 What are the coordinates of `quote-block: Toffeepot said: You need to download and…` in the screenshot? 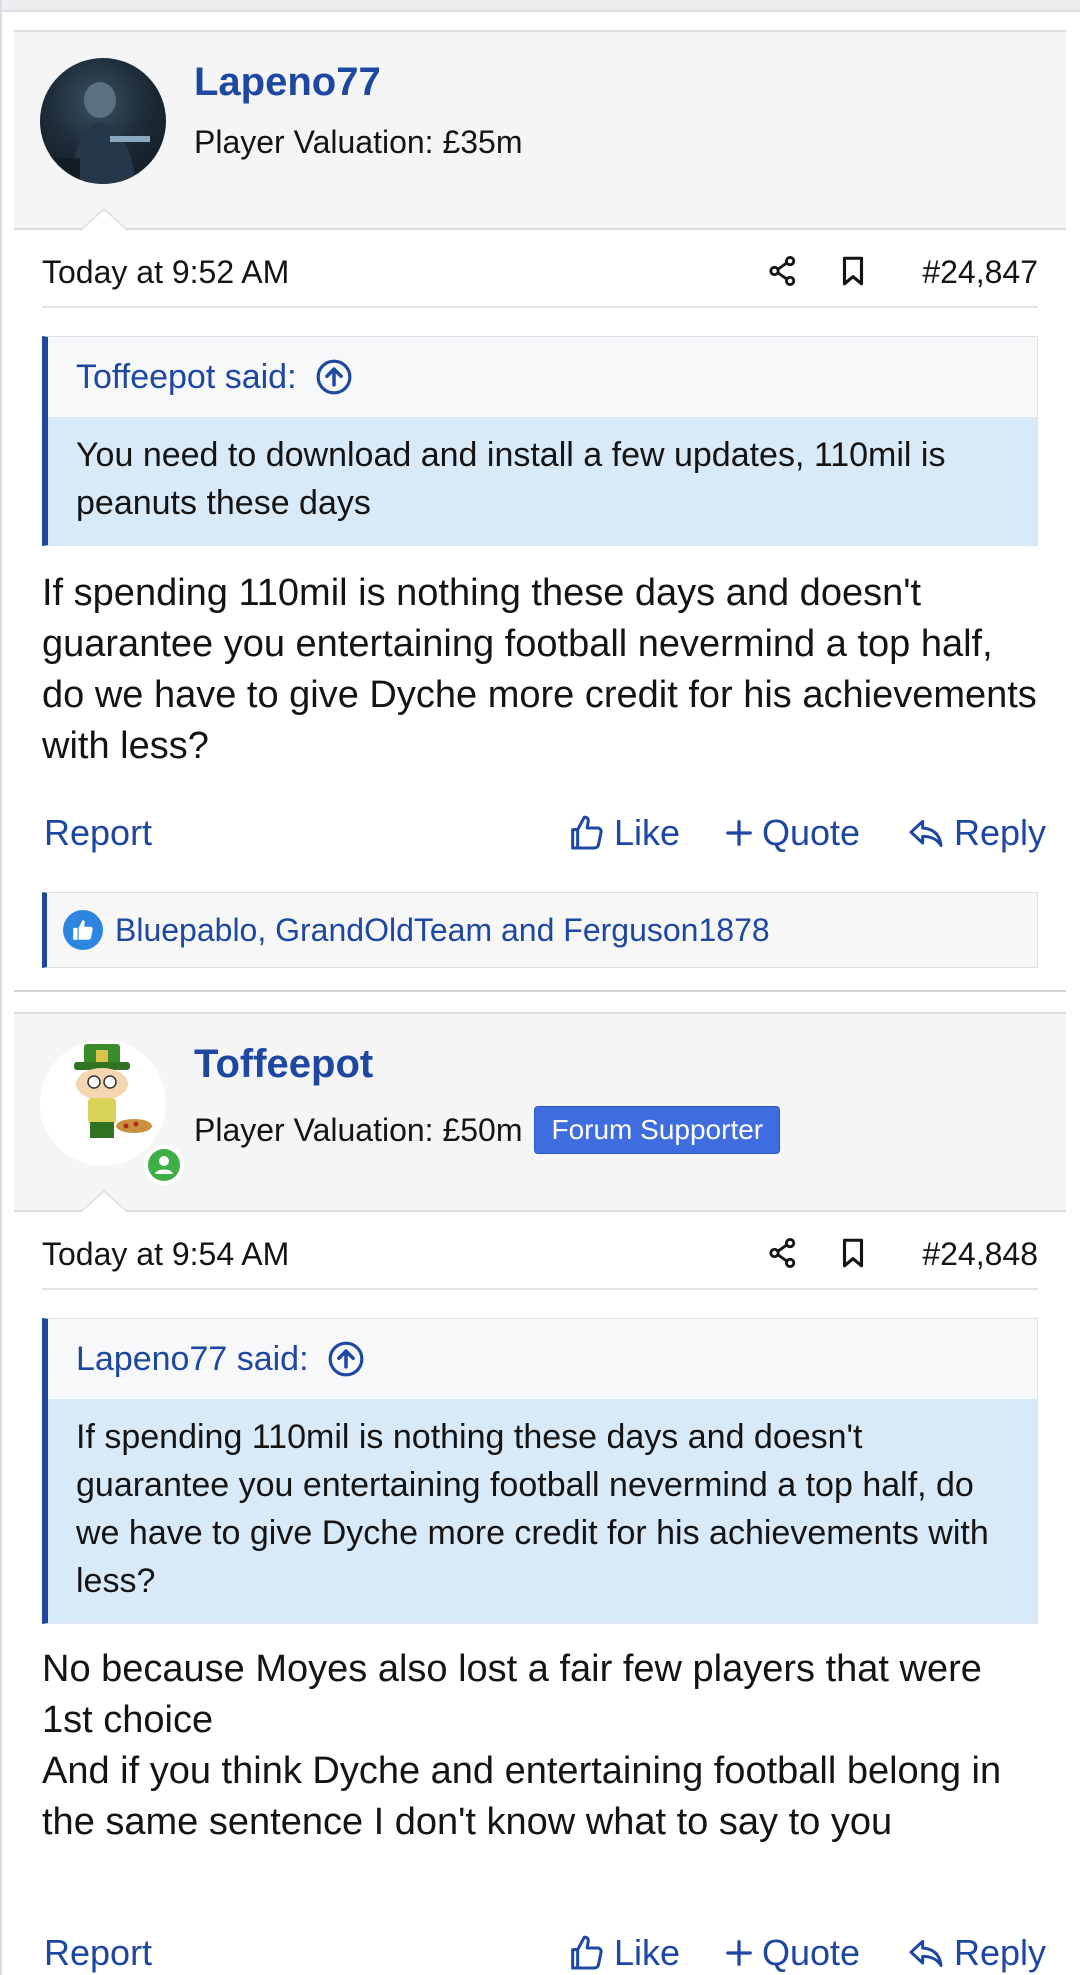 It's located at (540, 441).